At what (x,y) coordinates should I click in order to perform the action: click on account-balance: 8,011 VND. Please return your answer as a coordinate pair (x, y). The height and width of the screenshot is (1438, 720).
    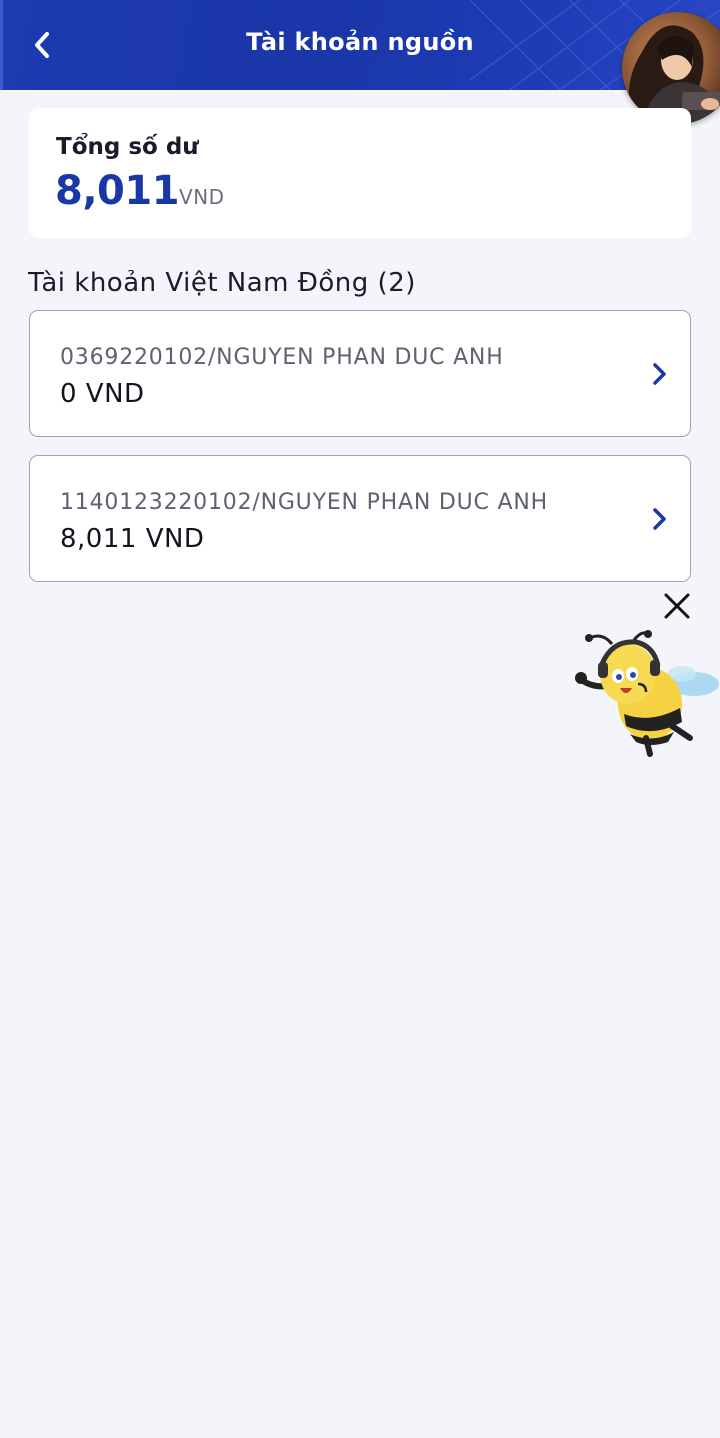
    Looking at the image, I should click on (132, 539).